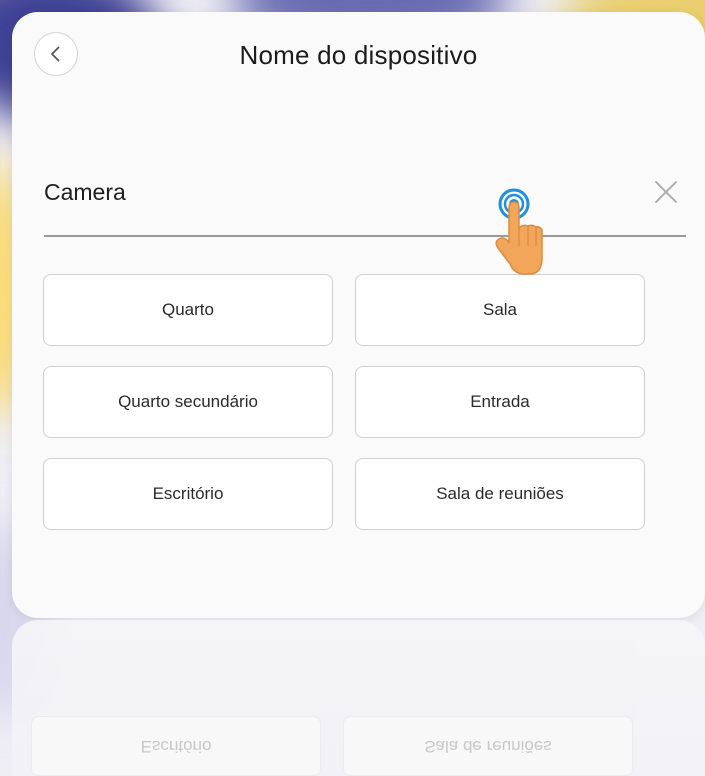  Describe the element at coordinates (365, 236) in the screenshot. I see `input-underline` at that location.